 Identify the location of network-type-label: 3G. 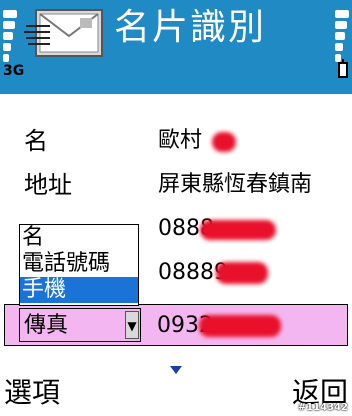
(14, 71).